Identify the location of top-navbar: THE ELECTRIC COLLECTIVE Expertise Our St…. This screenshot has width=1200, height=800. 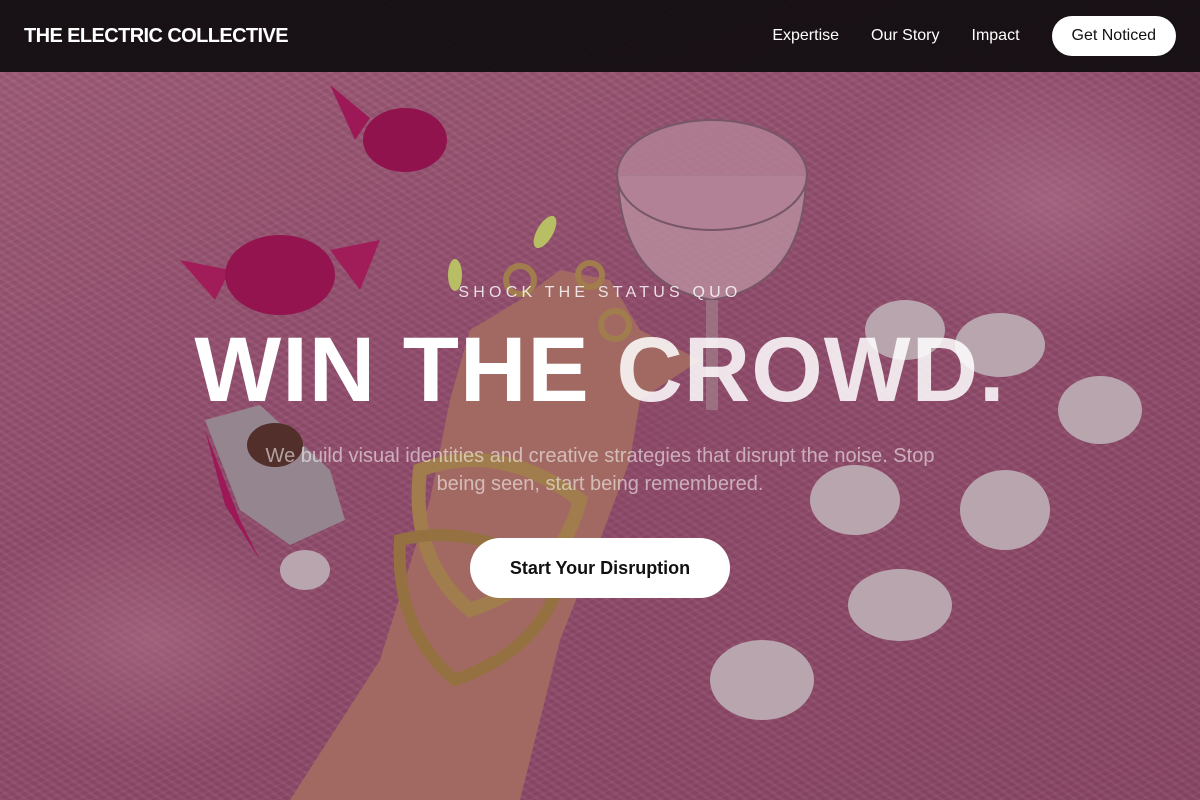
(600, 36).